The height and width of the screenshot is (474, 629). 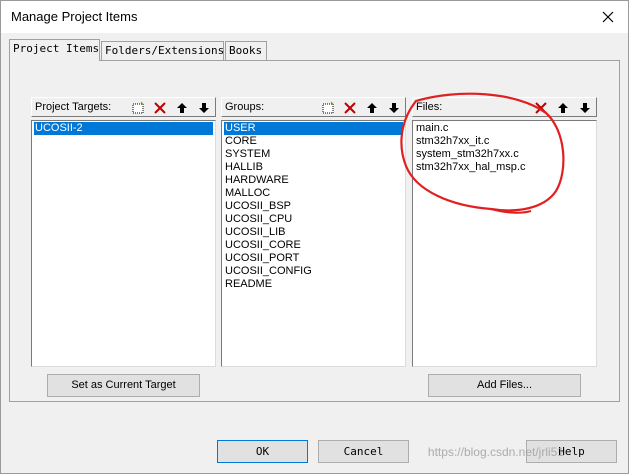 I want to click on new-group-button, so click(x=328, y=107).